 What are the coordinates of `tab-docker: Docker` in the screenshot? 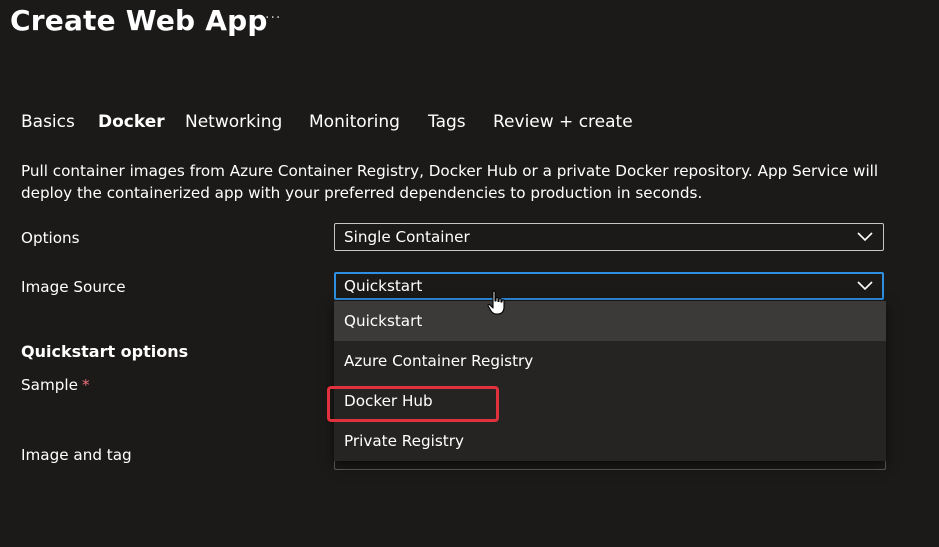 It's located at (131, 130).